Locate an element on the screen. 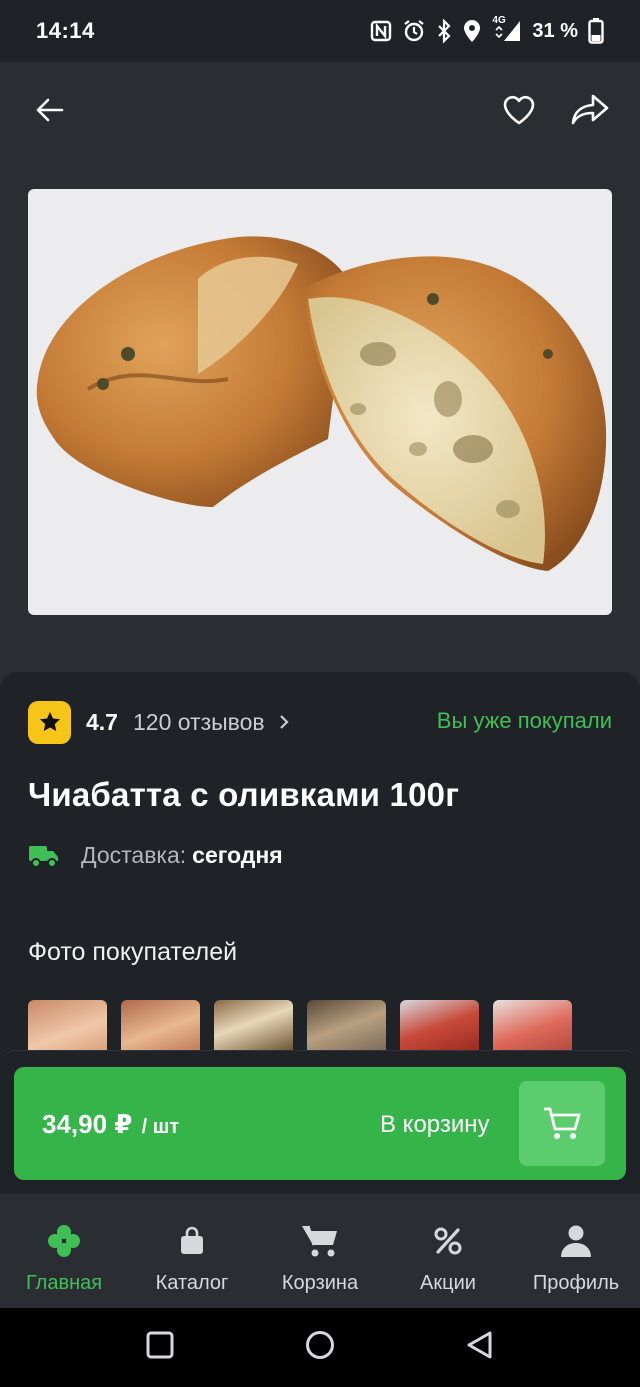 This screenshot has width=640, height=1387. delivery-label: Доставка: is located at coordinates (134, 855).